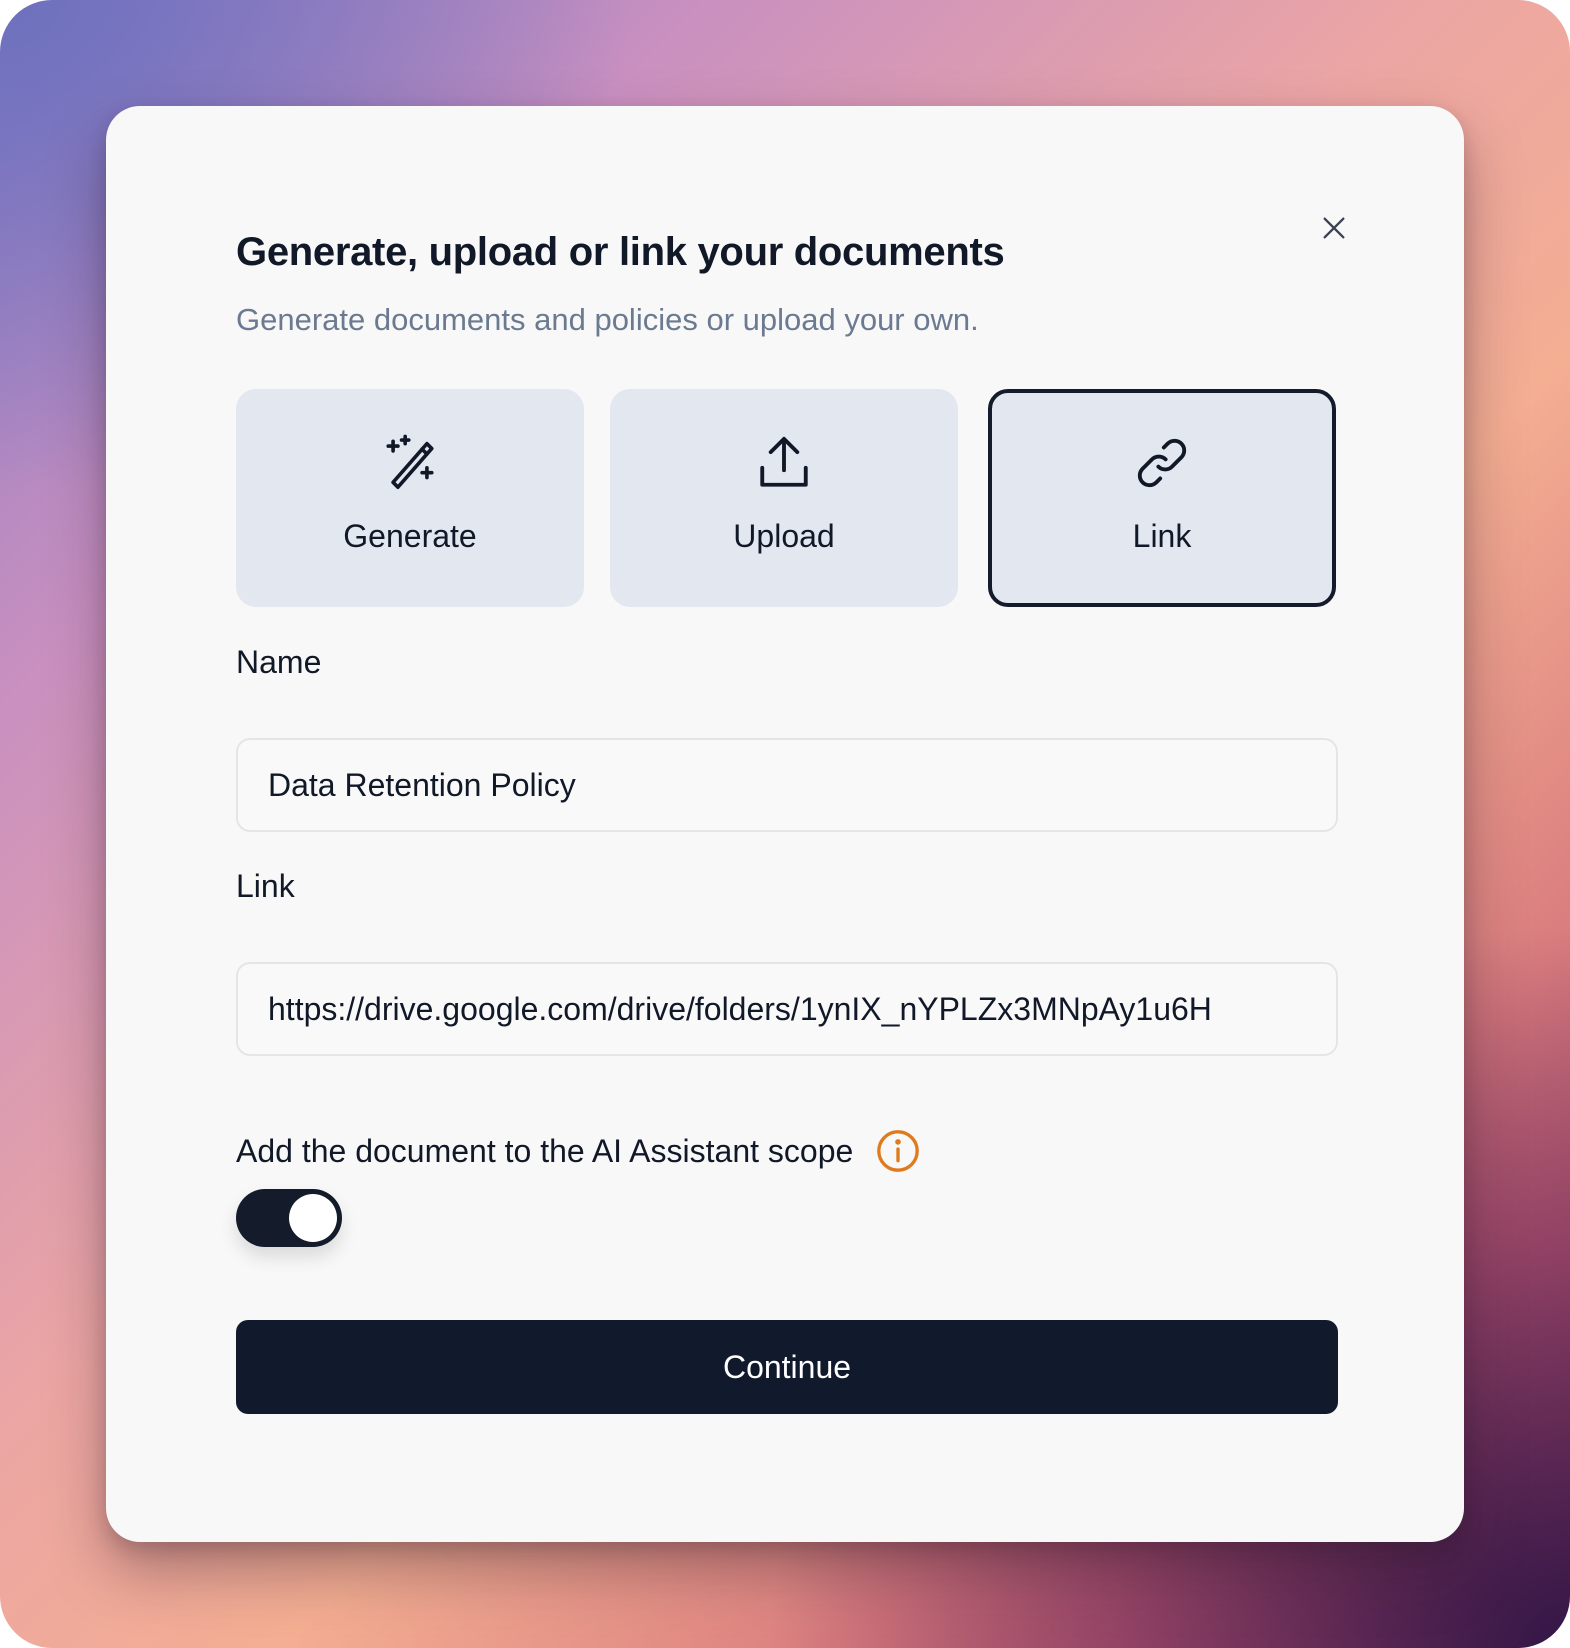 This screenshot has width=1570, height=1648. What do you see at coordinates (1162, 498) in the screenshot?
I see `option-link: Link` at bounding box center [1162, 498].